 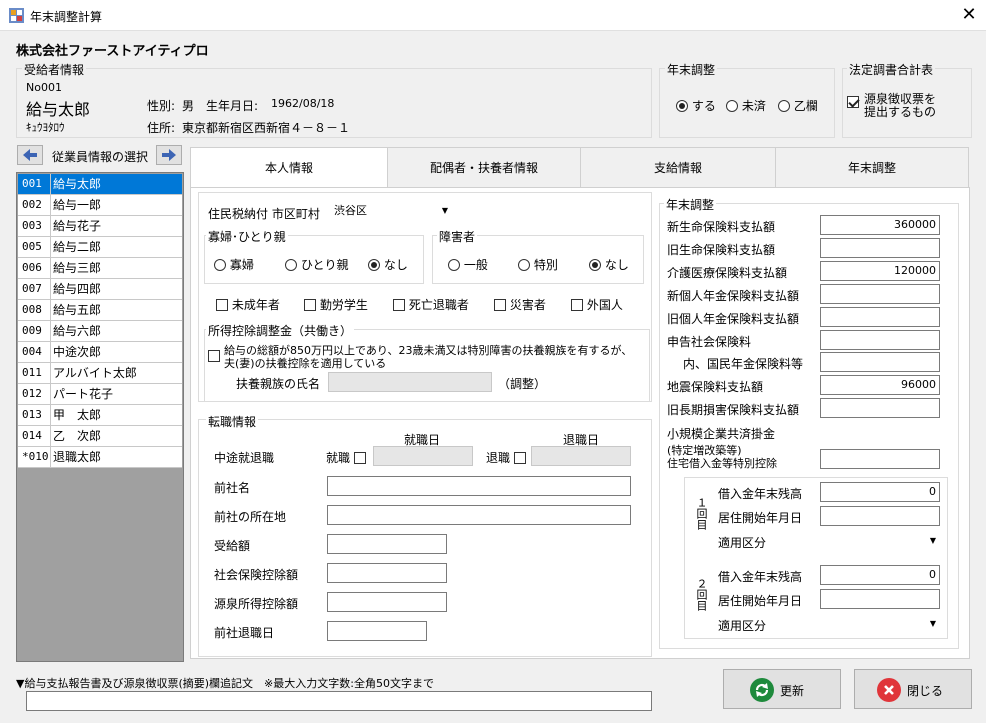 I want to click on list-item: 009 給与六郎, so click(x=100, y=331).